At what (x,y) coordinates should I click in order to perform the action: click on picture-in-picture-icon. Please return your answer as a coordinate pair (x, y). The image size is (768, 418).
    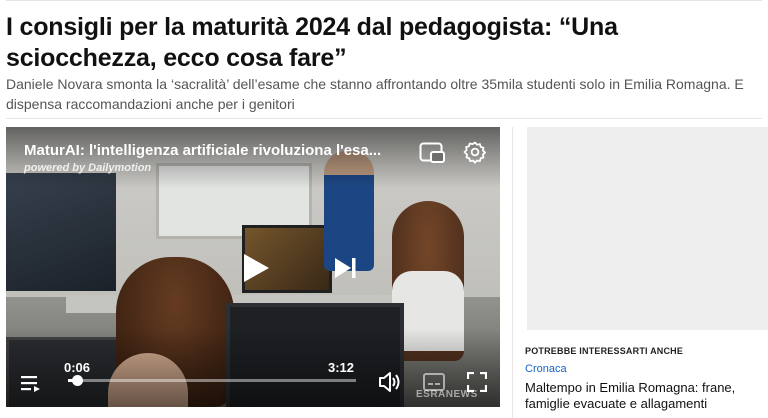
    Looking at the image, I should click on (432, 153).